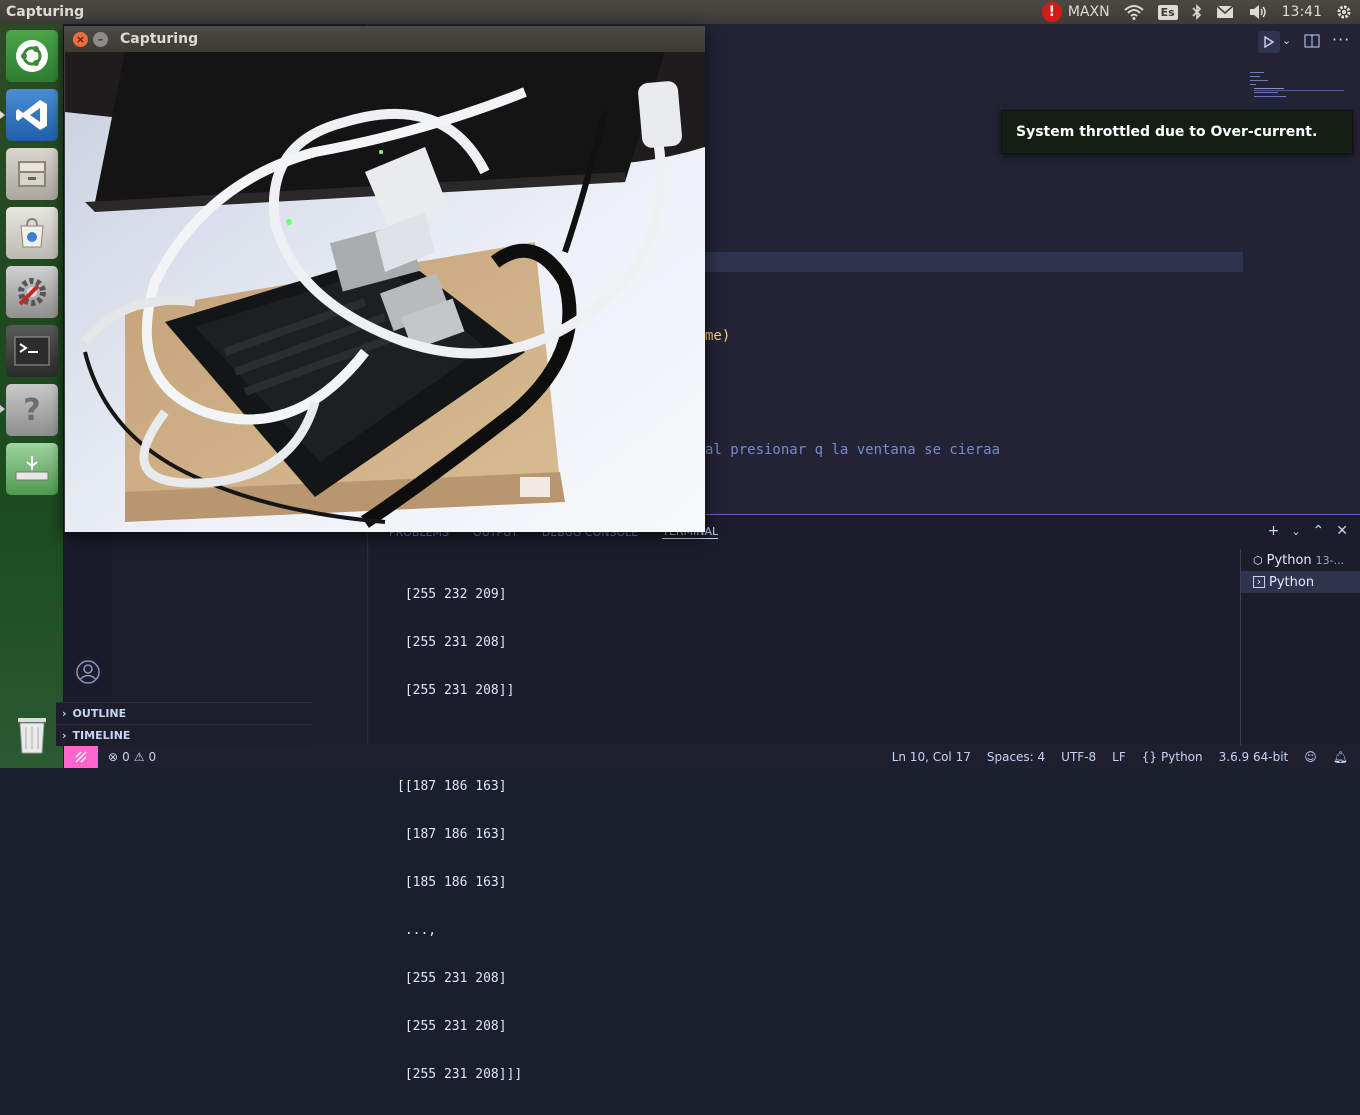 This screenshot has height=1115, width=1360. Describe the element at coordinates (1225, 12) in the screenshot. I see `mail-icon` at that location.